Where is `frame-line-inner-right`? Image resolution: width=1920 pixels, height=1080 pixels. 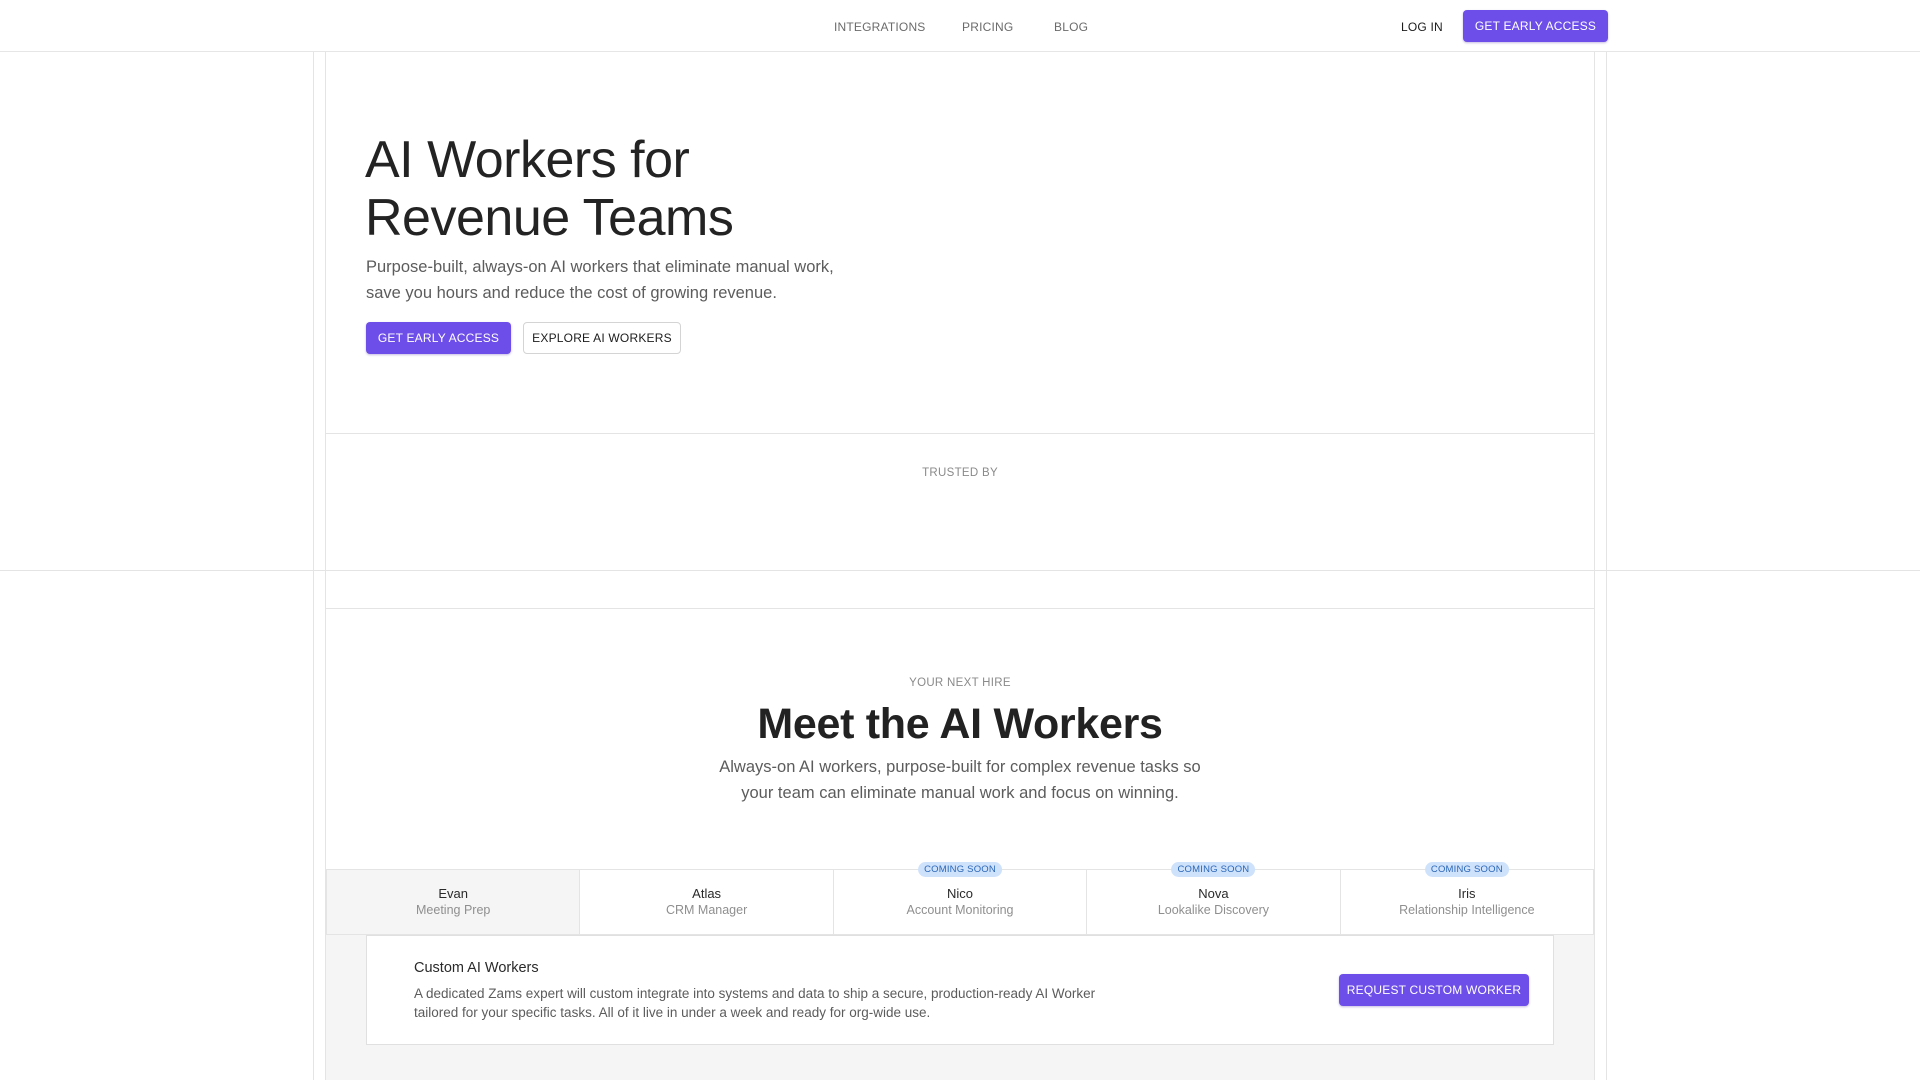
frame-line-inner-right is located at coordinates (1594, 566).